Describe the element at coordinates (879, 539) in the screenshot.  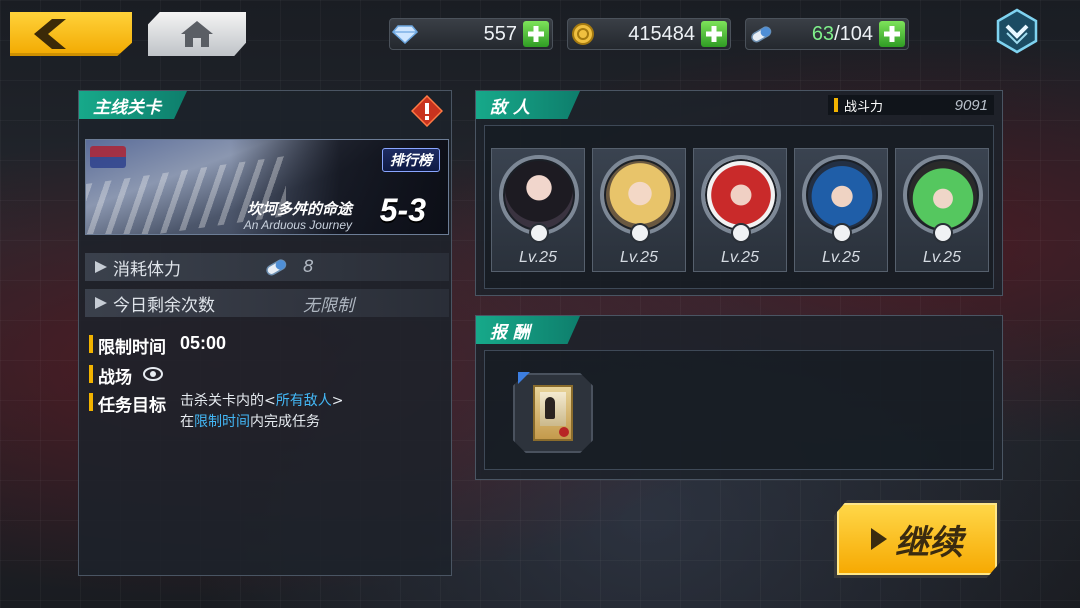
I see `play-icon` at that location.